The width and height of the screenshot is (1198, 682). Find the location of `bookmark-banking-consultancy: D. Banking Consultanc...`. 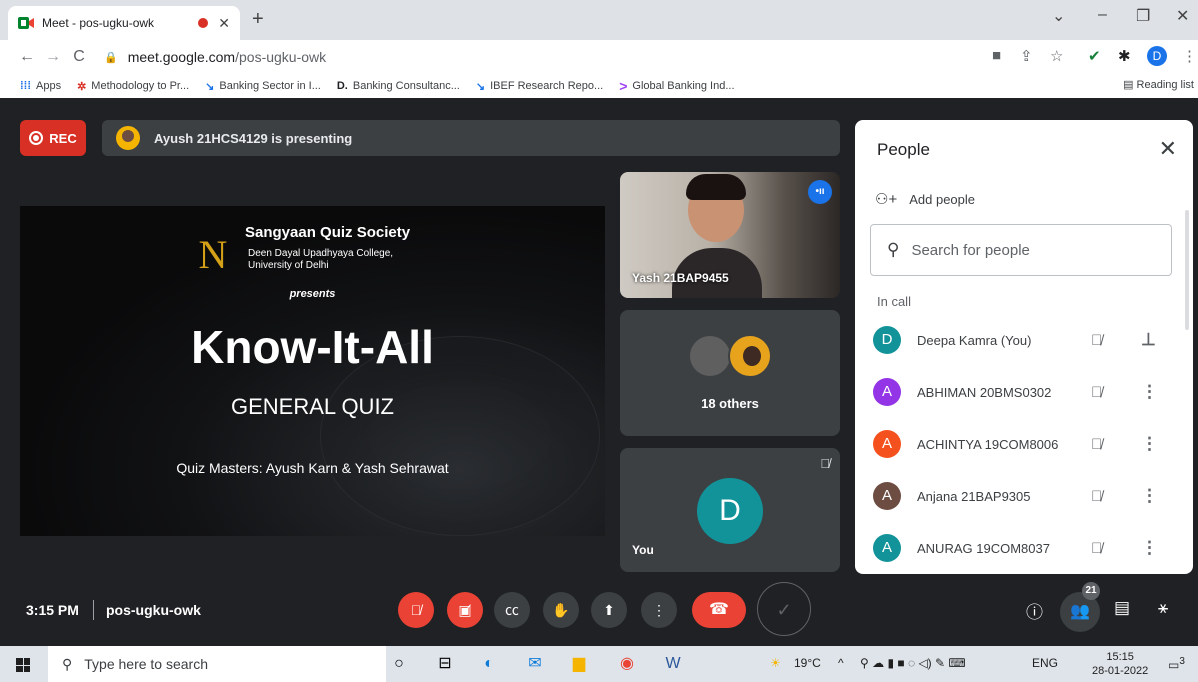

bookmark-banking-consultancy: D. Banking Consultanc... is located at coordinates (398, 86).